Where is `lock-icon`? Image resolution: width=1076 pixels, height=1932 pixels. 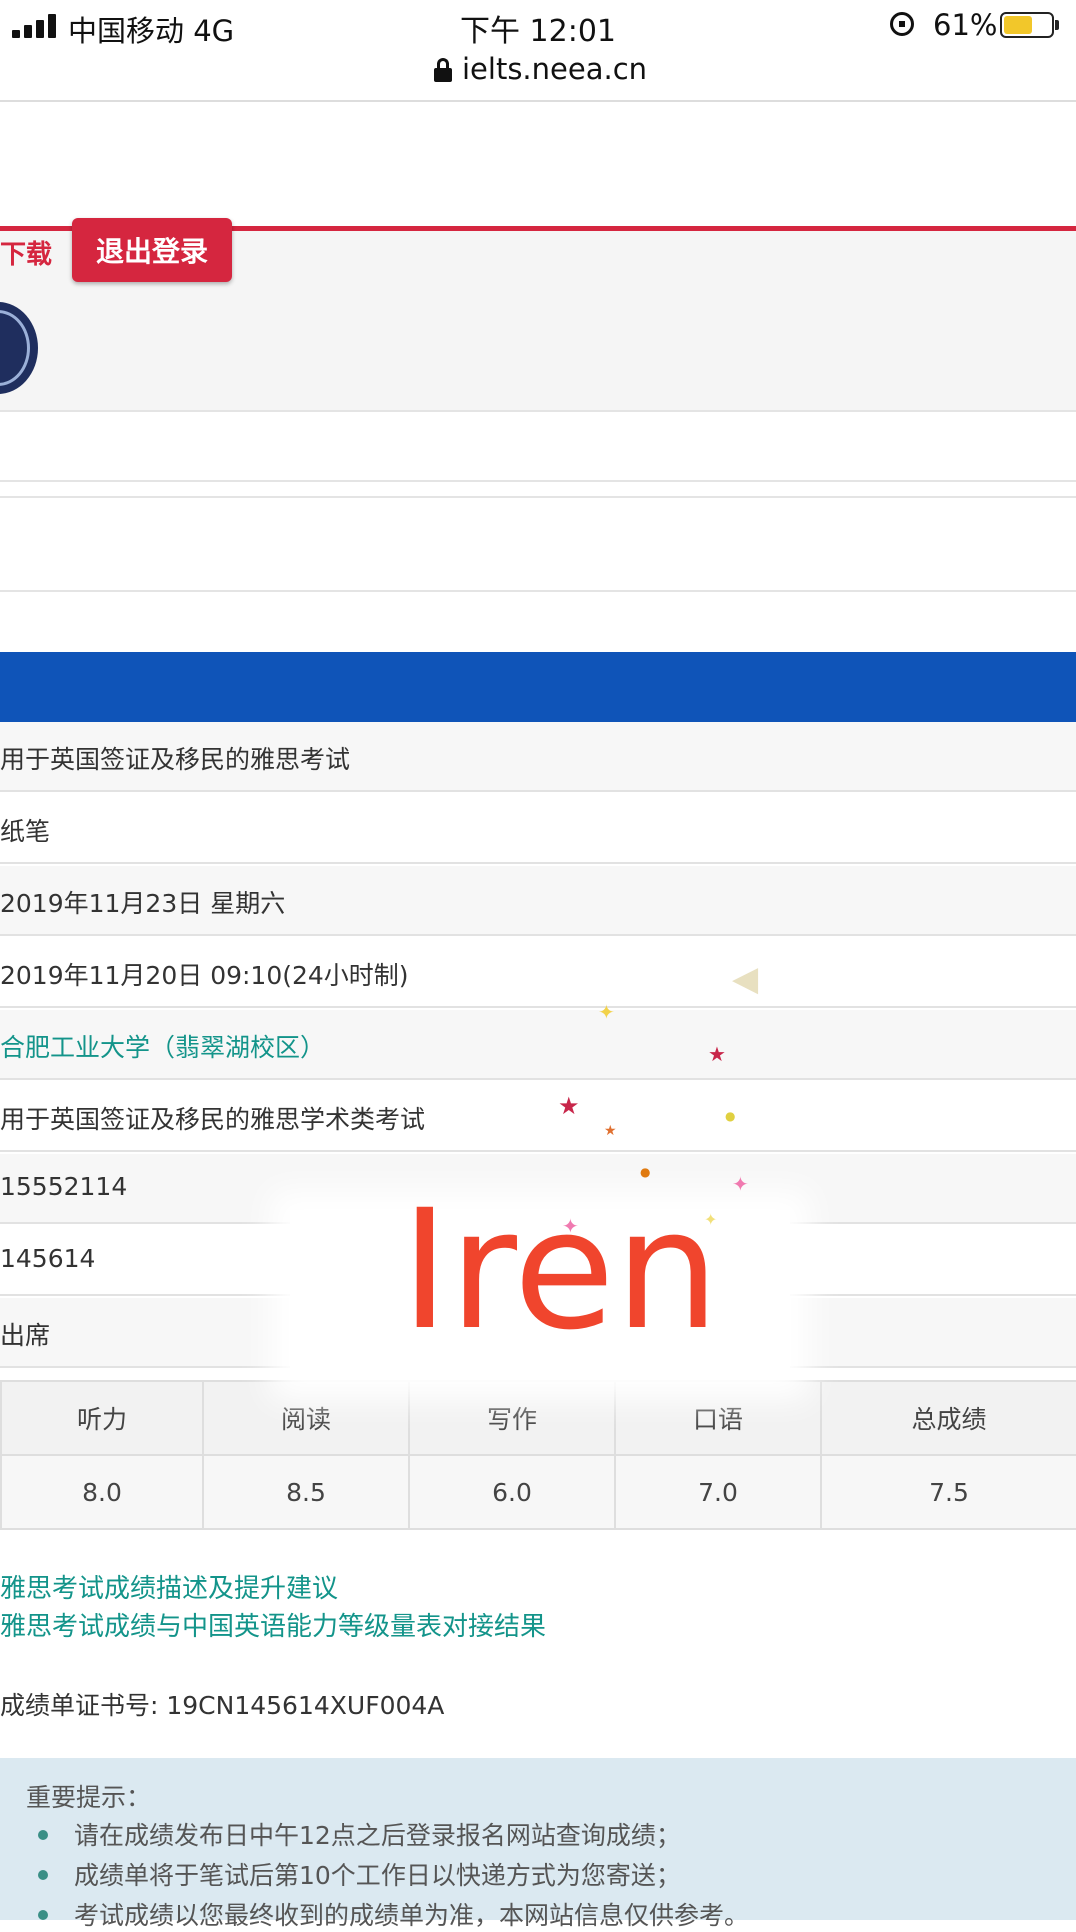 lock-icon is located at coordinates (443, 70).